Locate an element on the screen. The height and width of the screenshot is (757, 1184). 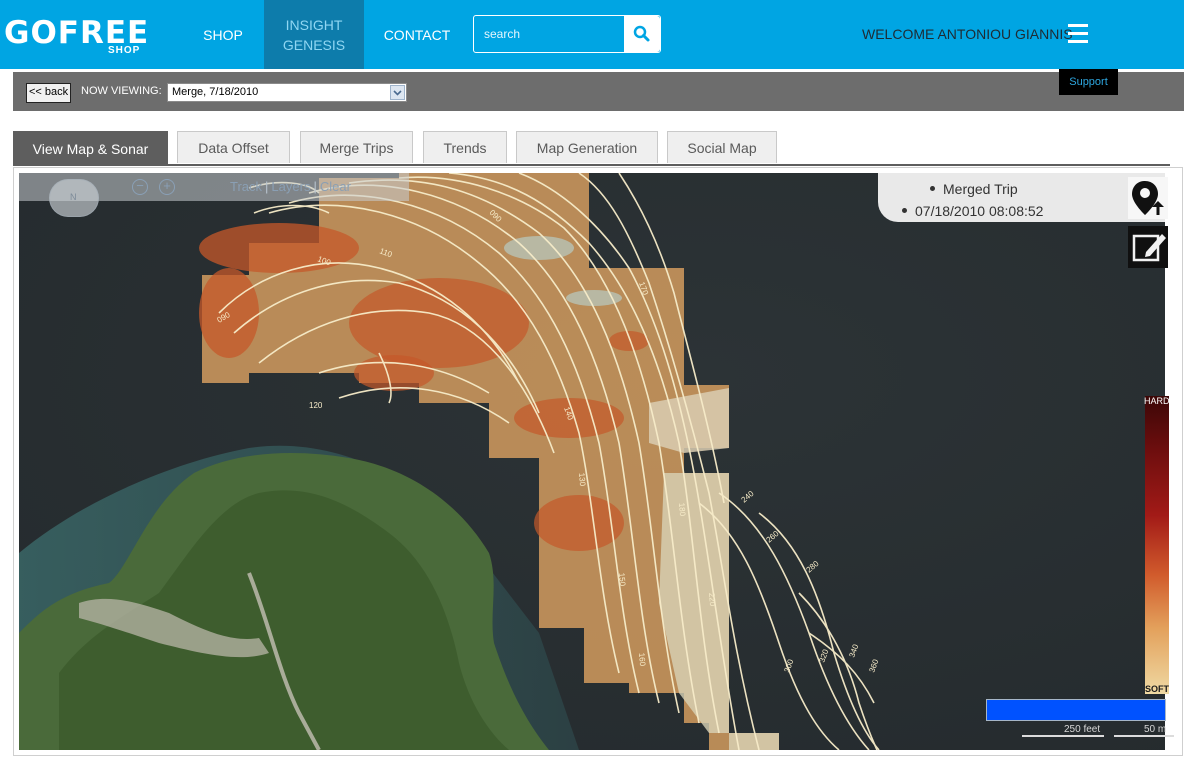
contour-label: 120 is located at coordinates (316, 405).